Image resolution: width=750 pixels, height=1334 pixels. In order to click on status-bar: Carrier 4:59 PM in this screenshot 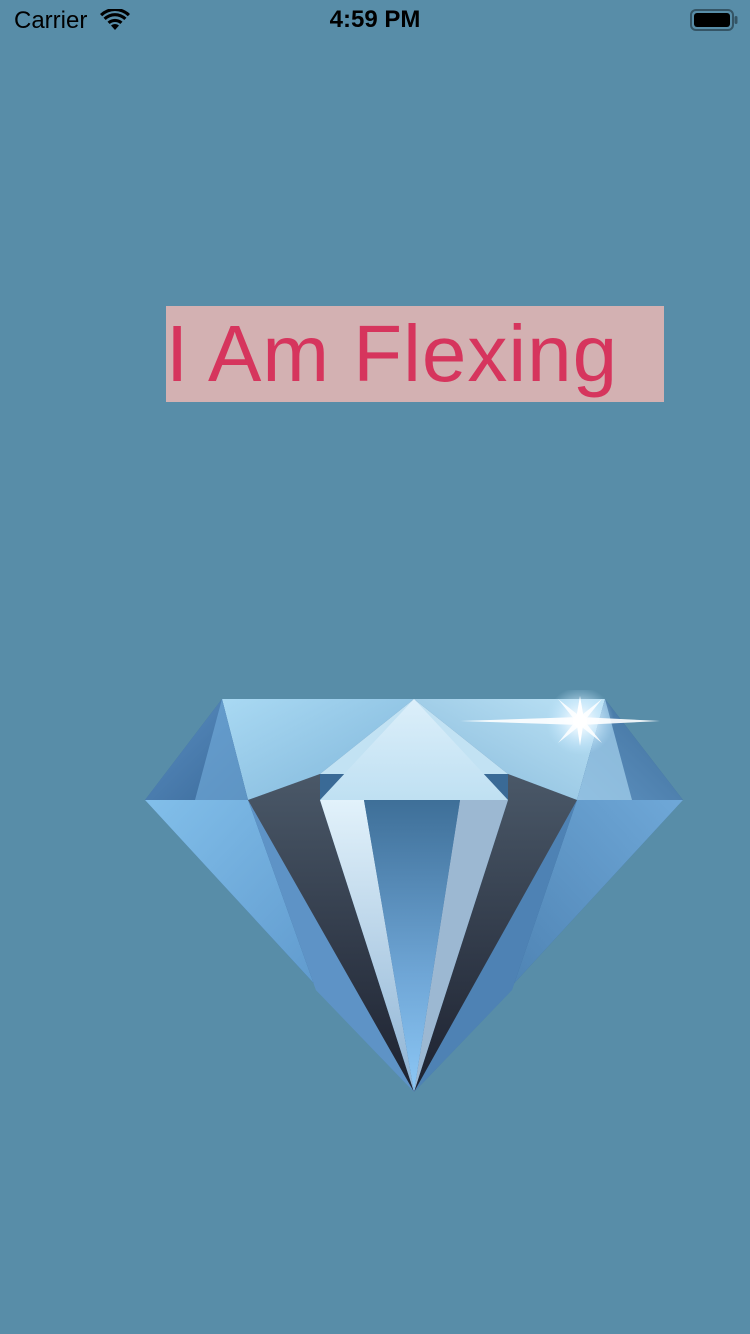, I will do `click(375, 20)`.